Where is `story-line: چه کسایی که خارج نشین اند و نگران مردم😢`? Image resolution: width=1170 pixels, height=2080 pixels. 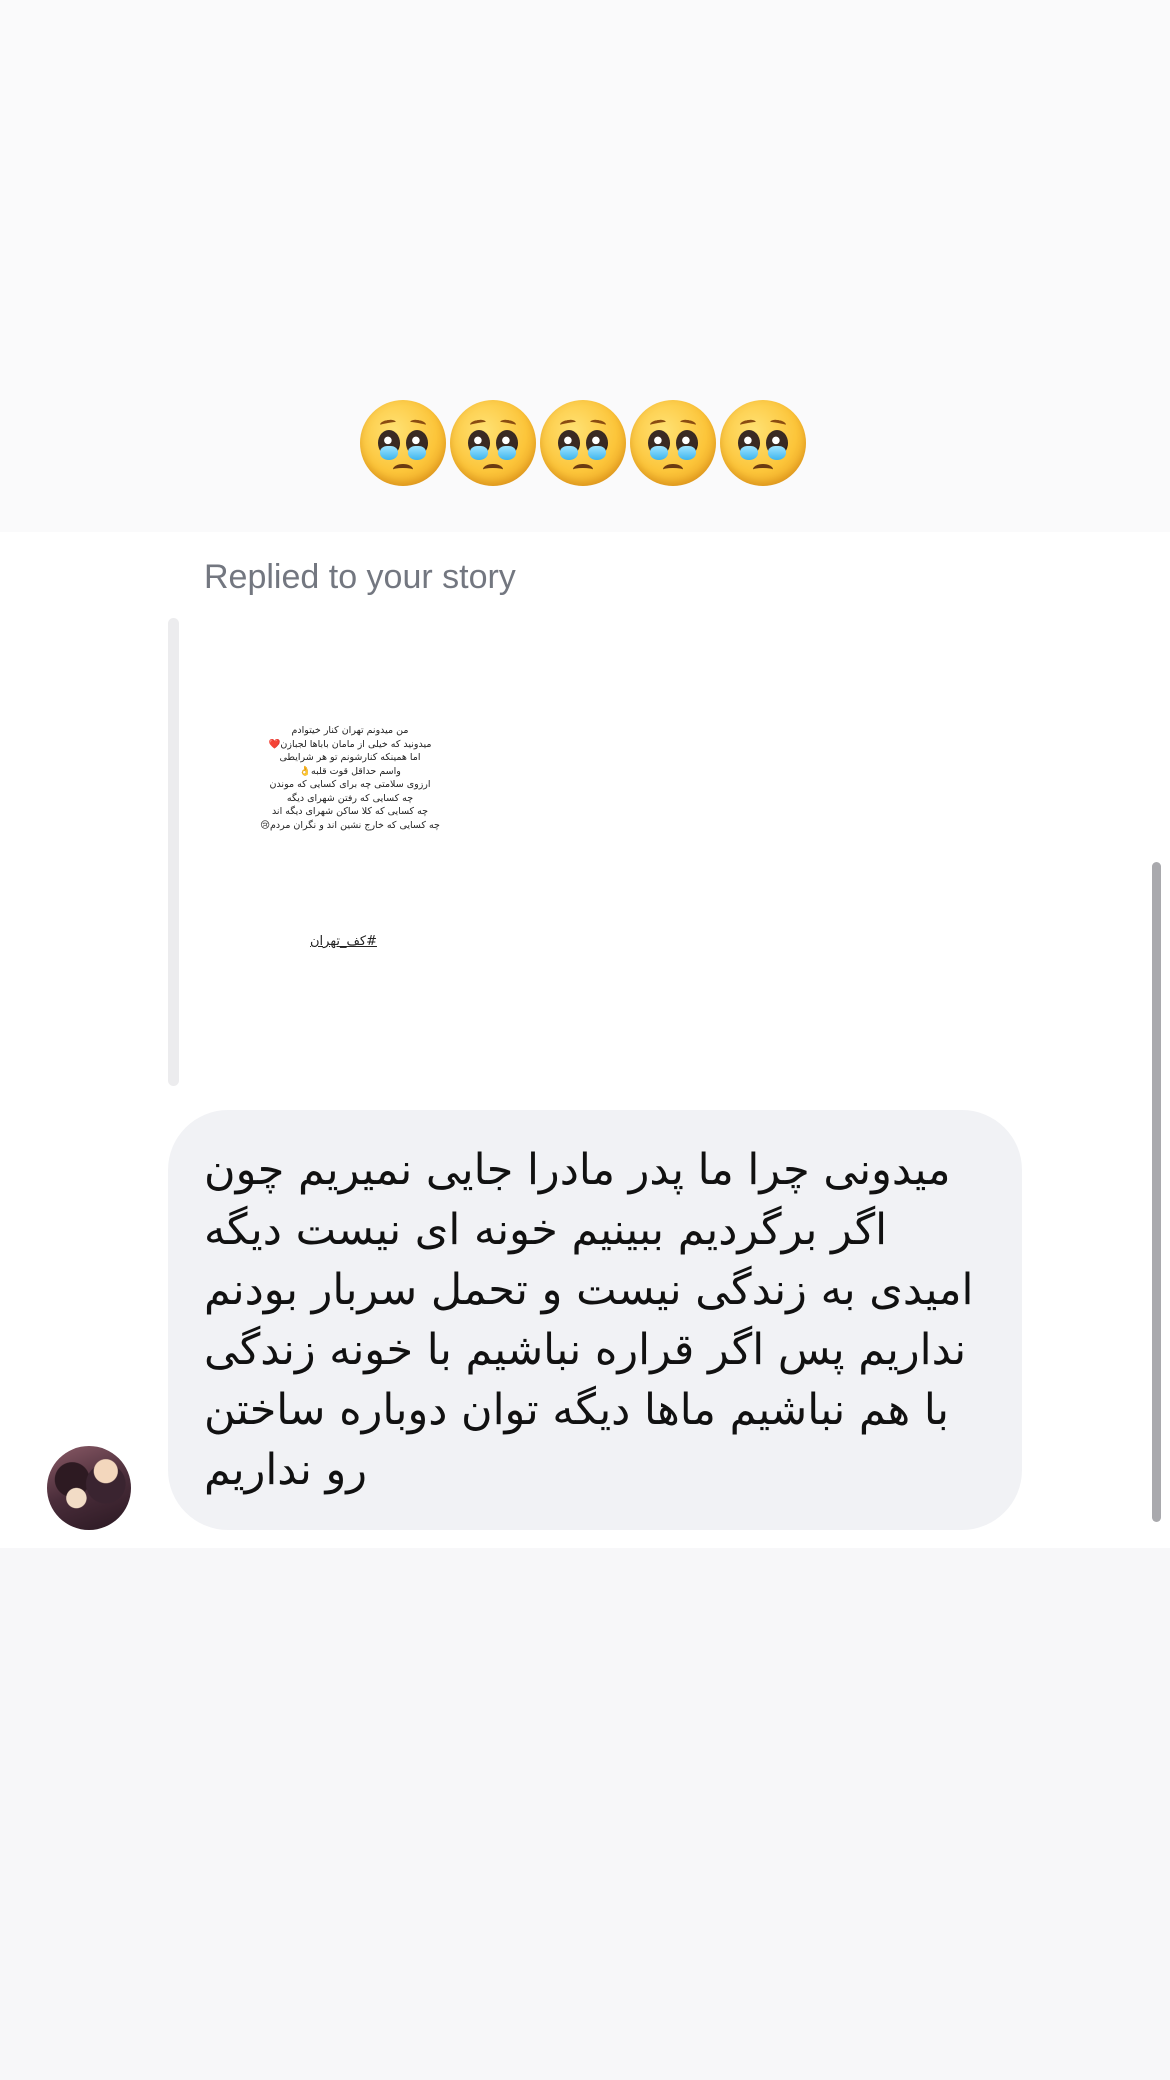 story-line: چه کسایی که خارج نشین اند و نگران مردم😢 is located at coordinates (350, 825).